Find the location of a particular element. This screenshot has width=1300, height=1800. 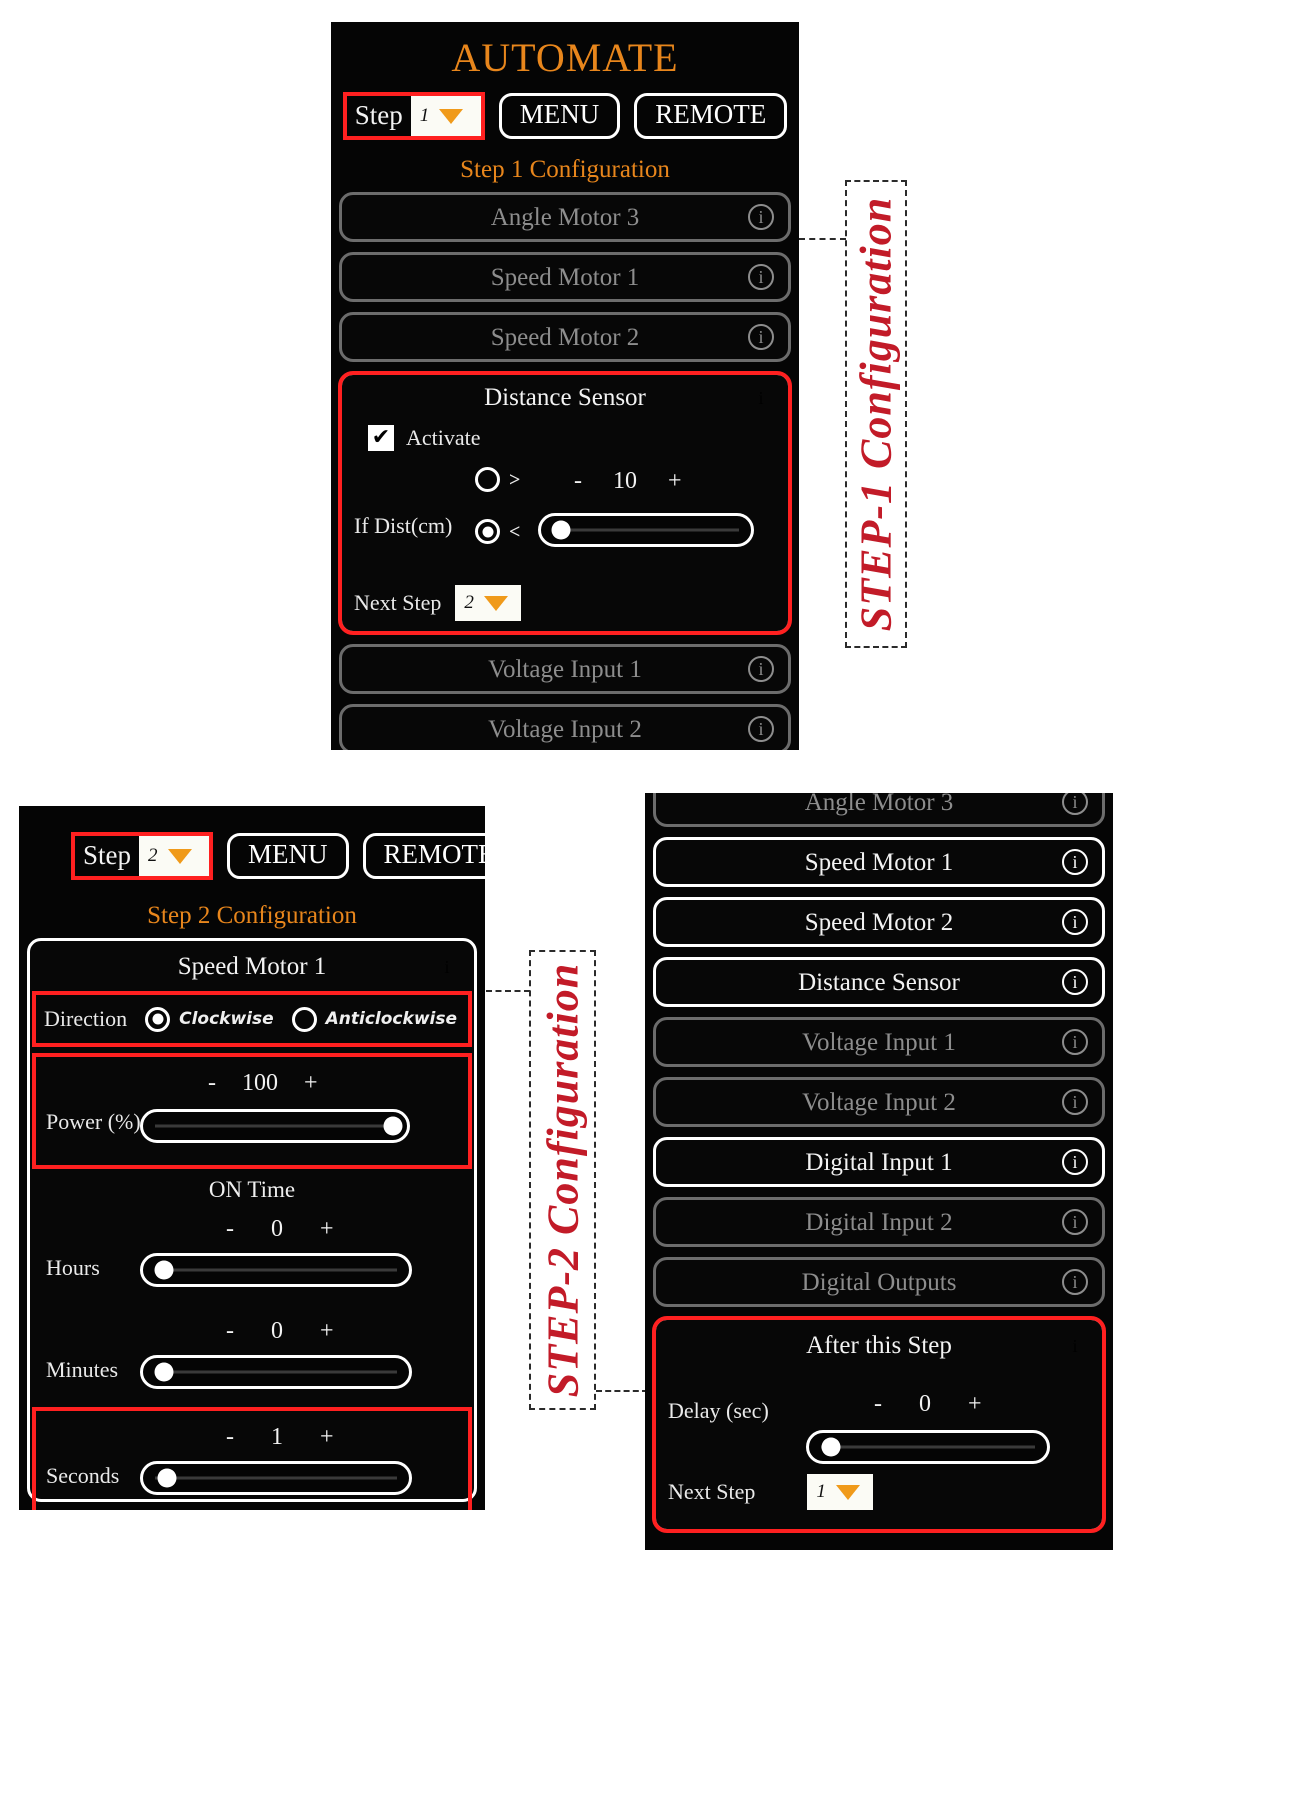

distance-slider is located at coordinates (646, 530).